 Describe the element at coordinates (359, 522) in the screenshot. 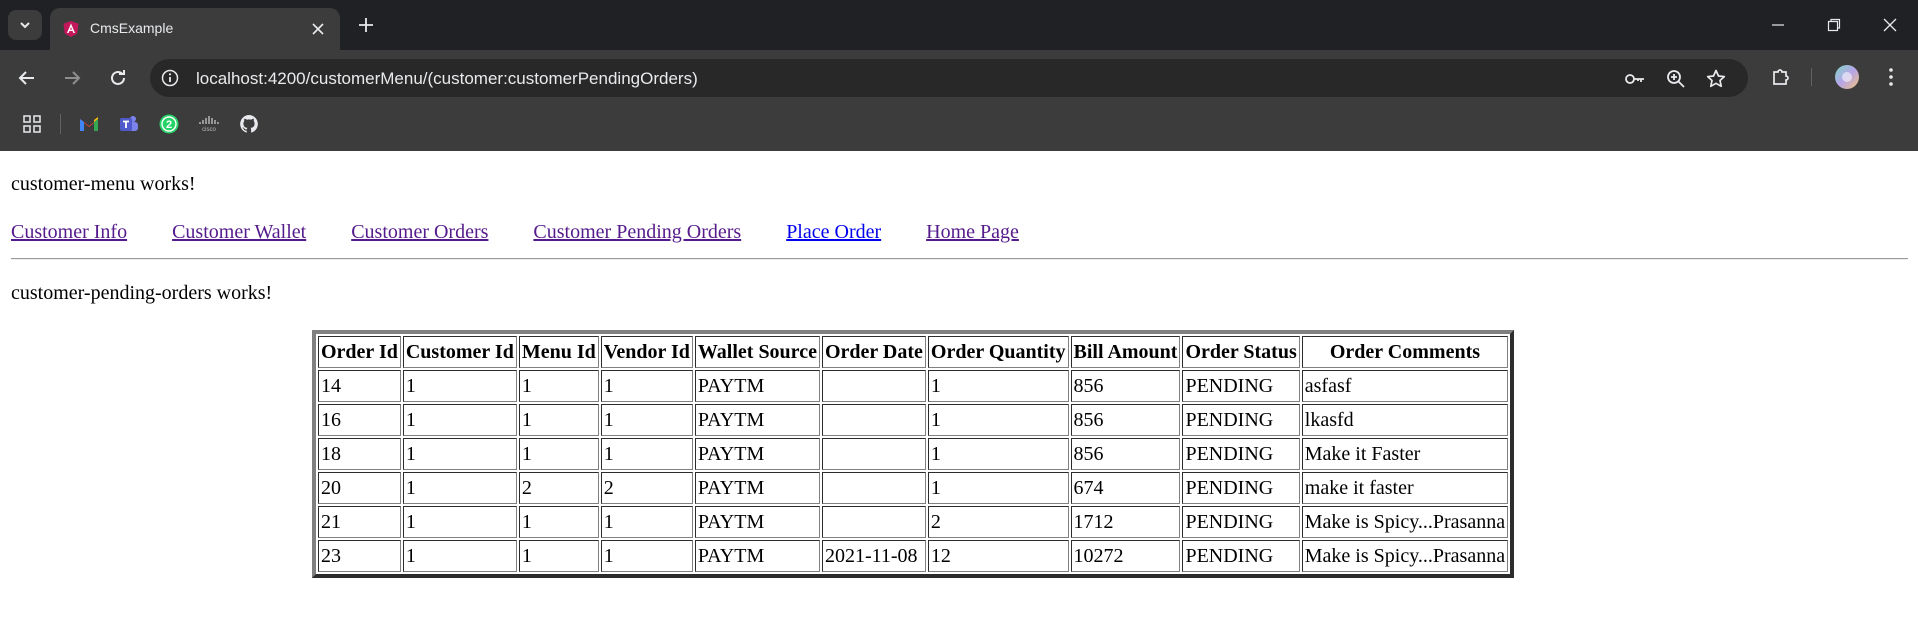

I see `cell-order-id: 21` at that location.